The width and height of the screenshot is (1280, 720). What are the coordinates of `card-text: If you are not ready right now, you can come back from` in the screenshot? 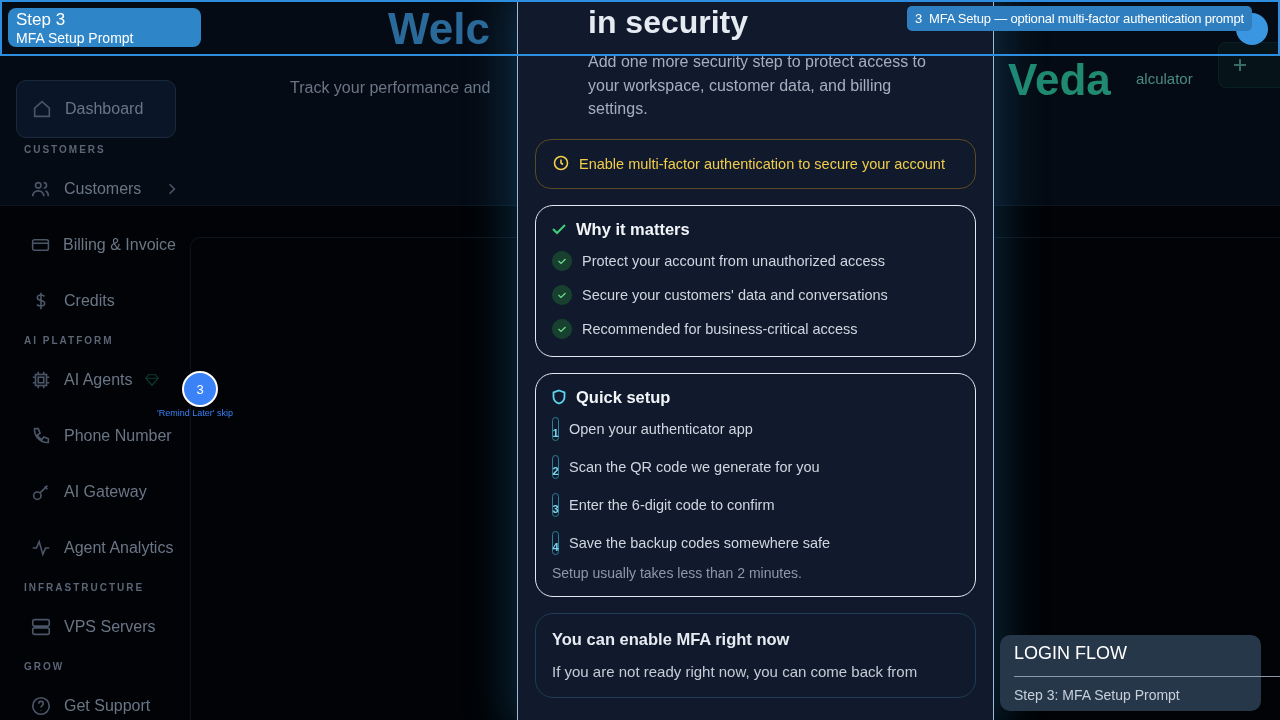 It's located at (735, 671).